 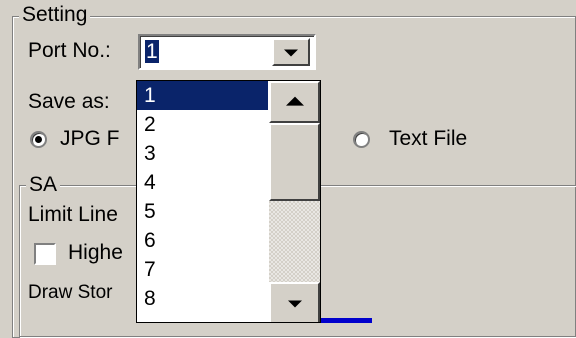 What do you see at coordinates (90, 139) in the screenshot?
I see `radio-jpg-label: JPG F` at bounding box center [90, 139].